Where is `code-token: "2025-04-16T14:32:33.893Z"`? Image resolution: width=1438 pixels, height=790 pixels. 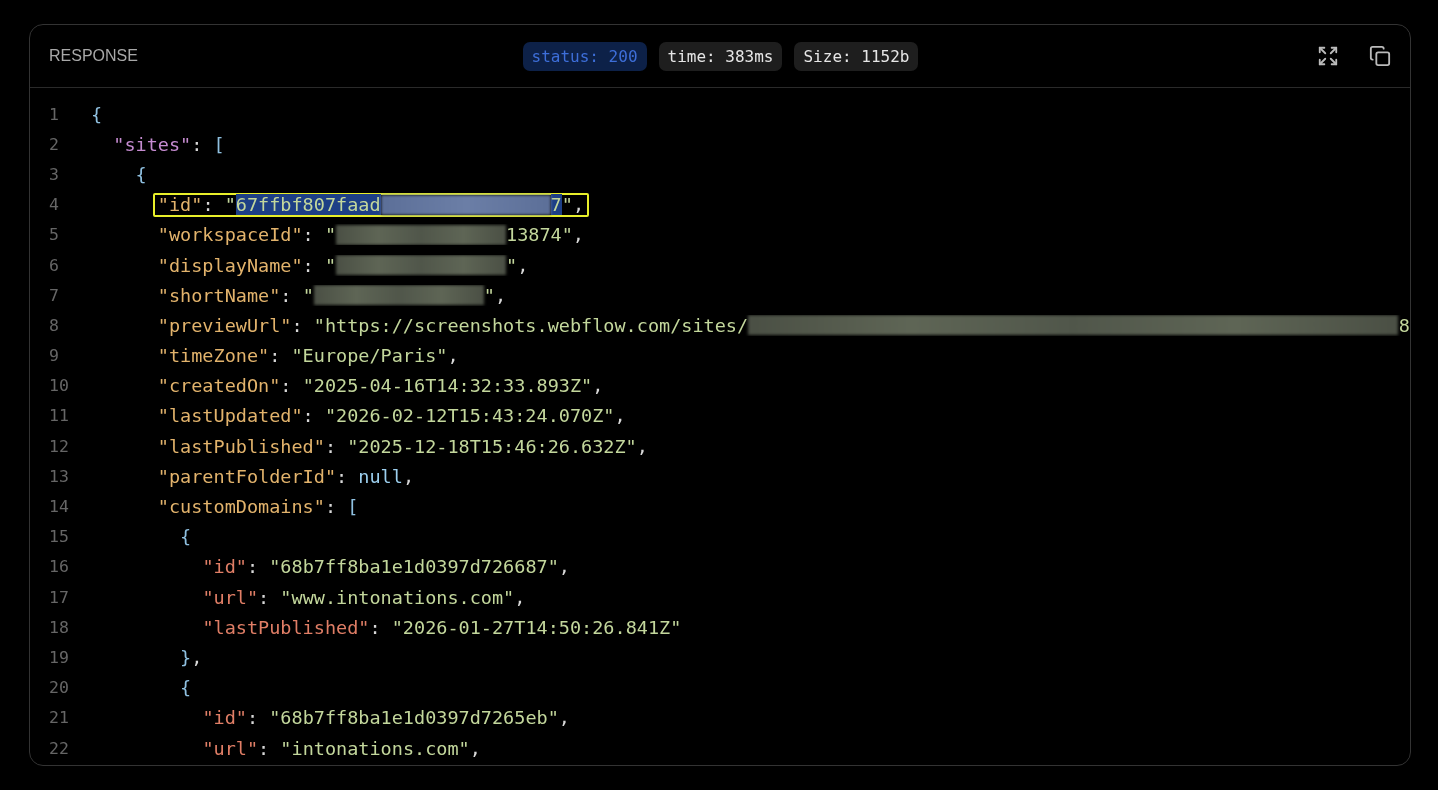 code-token: "2025-04-16T14:32:33.893Z" is located at coordinates (447, 386).